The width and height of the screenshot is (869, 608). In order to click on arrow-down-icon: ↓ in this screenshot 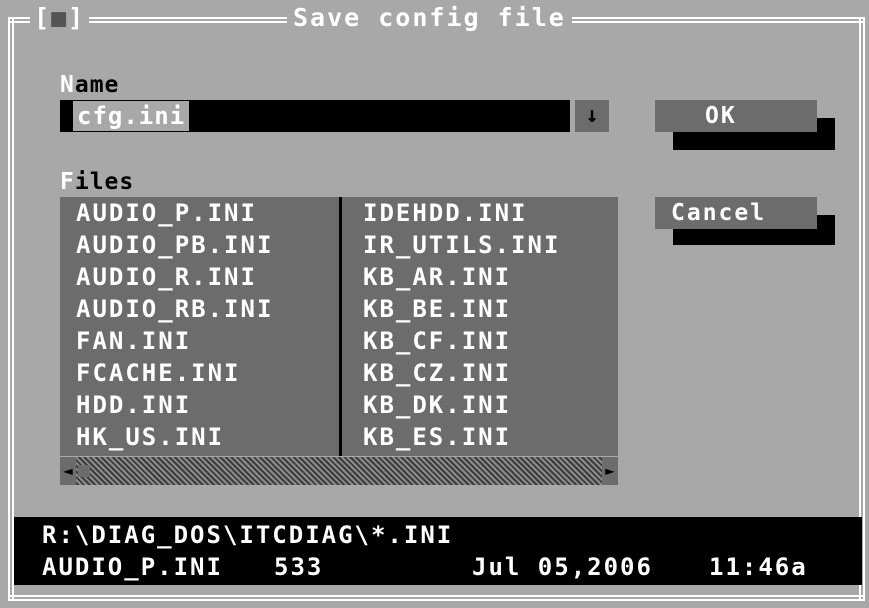, I will do `click(592, 115)`.